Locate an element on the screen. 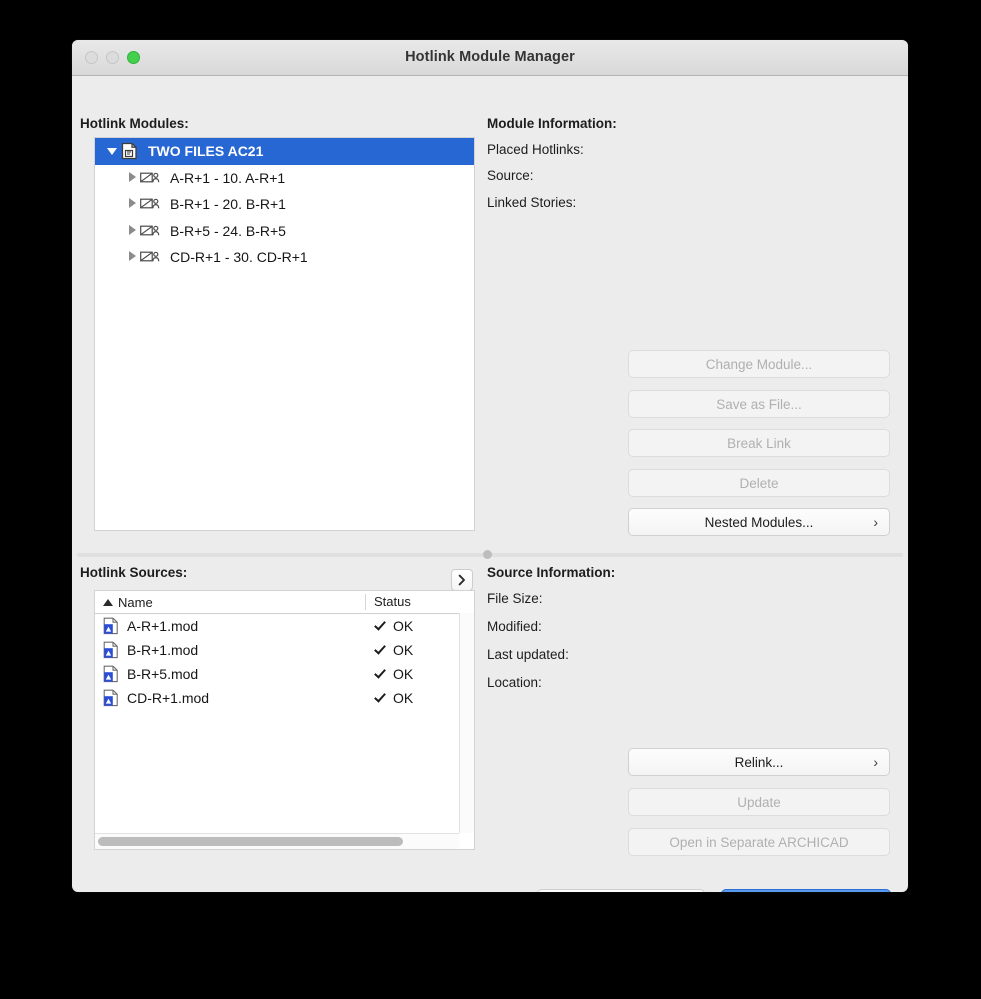 This screenshot has height=999, width=981. splitter-grip-handle is located at coordinates (487, 554).